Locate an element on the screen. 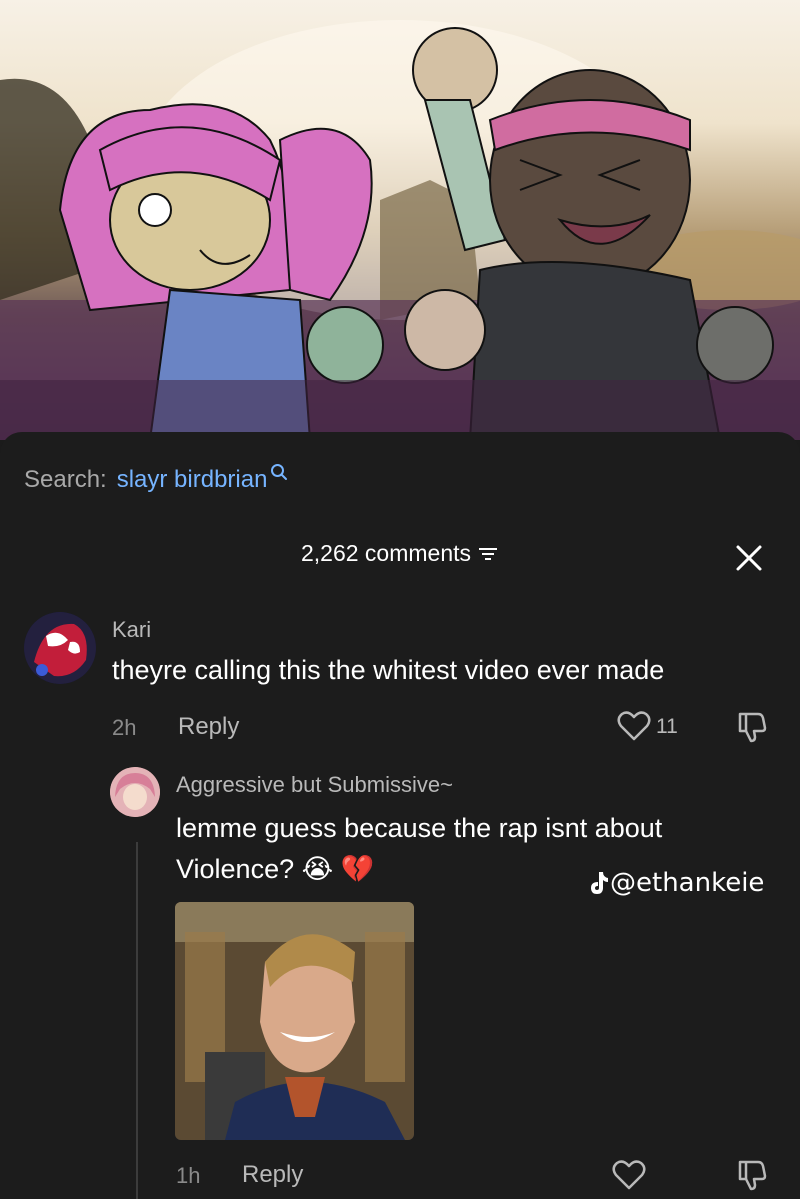 The height and width of the screenshot is (1199, 800). reply-text-line-2: Violence? 😭 💔 is located at coordinates (275, 869).